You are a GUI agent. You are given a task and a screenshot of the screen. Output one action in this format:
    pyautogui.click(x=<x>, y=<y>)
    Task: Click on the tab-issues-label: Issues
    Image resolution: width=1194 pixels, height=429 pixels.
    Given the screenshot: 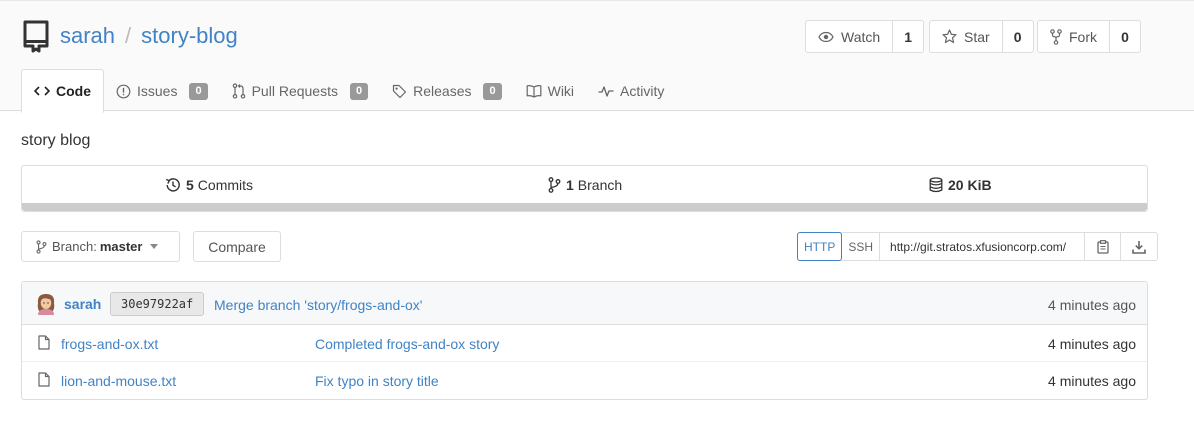 What is the action you would take?
    pyautogui.click(x=157, y=91)
    